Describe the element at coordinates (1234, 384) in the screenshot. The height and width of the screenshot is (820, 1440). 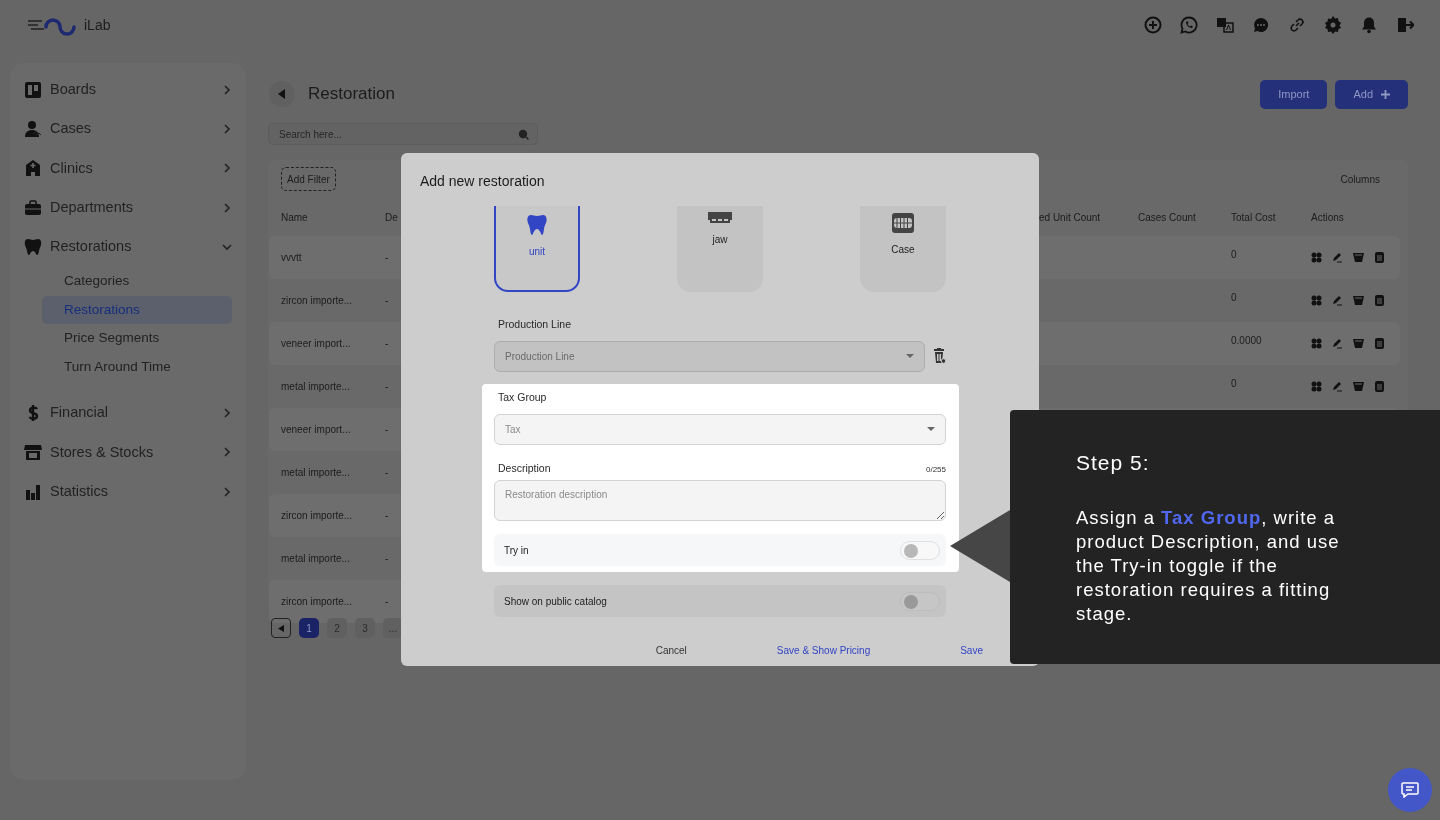
I see `table-cell-text: 0` at that location.